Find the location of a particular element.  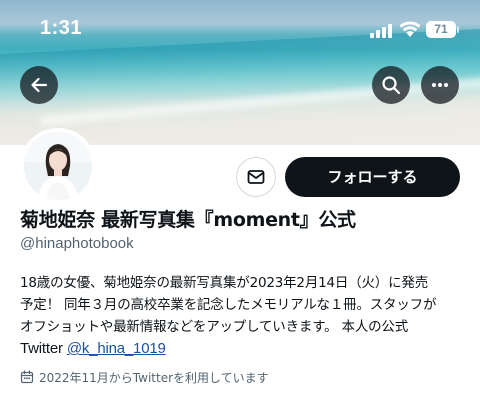

bio-mention-link: @k_hina_1019 is located at coordinates (116, 348).